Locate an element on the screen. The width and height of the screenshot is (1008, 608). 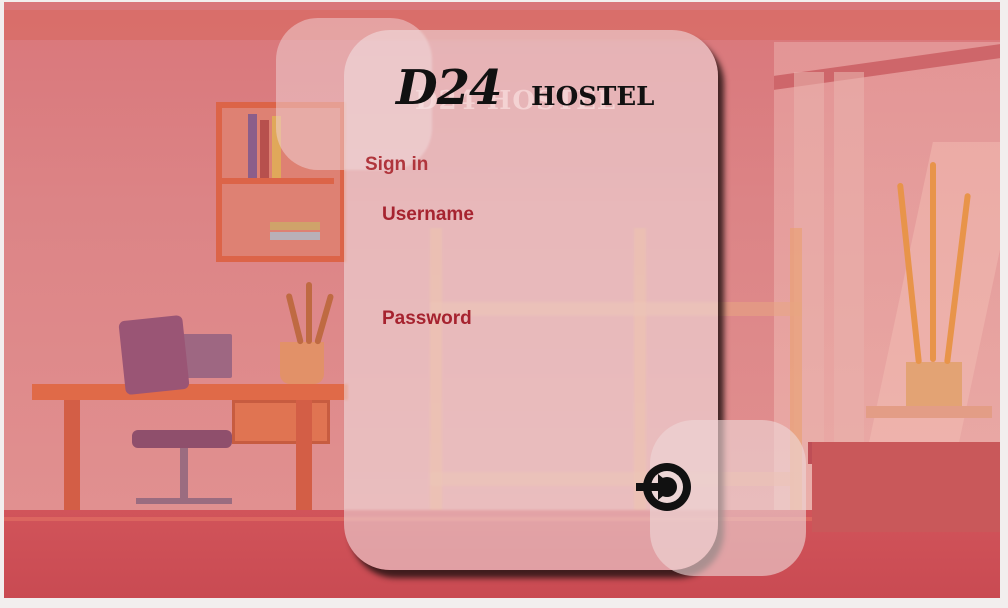
username-label: Username is located at coordinates (428, 214).